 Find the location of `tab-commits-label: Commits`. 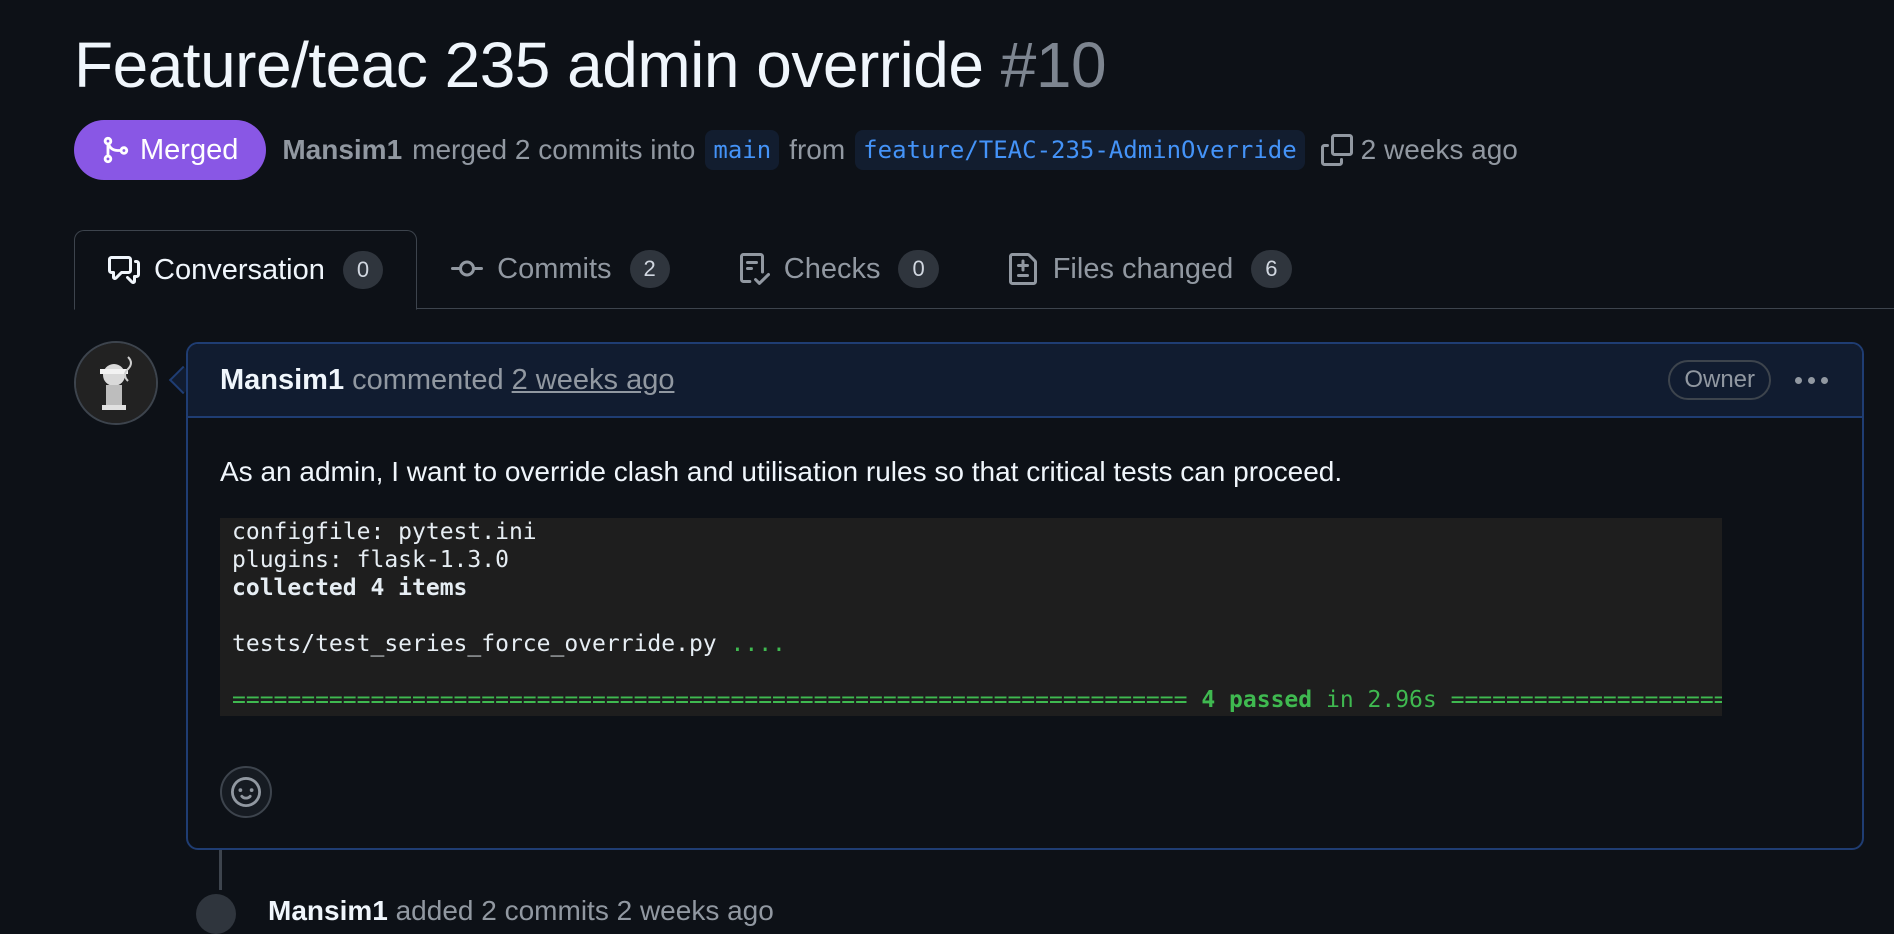

tab-commits-label: Commits is located at coordinates (554, 268).